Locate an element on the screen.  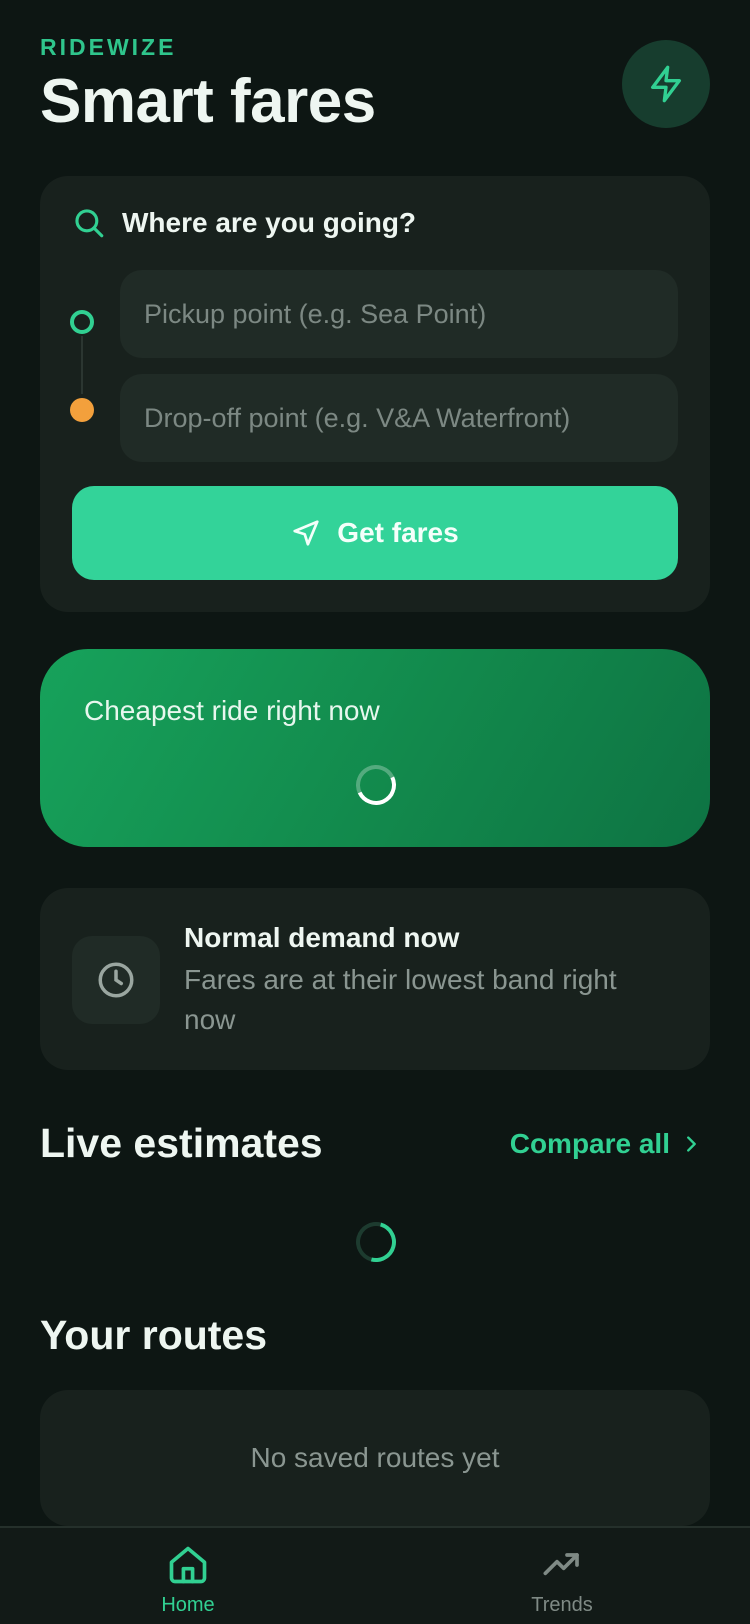
nav-item-home: Home is located at coordinates (188, 1576).